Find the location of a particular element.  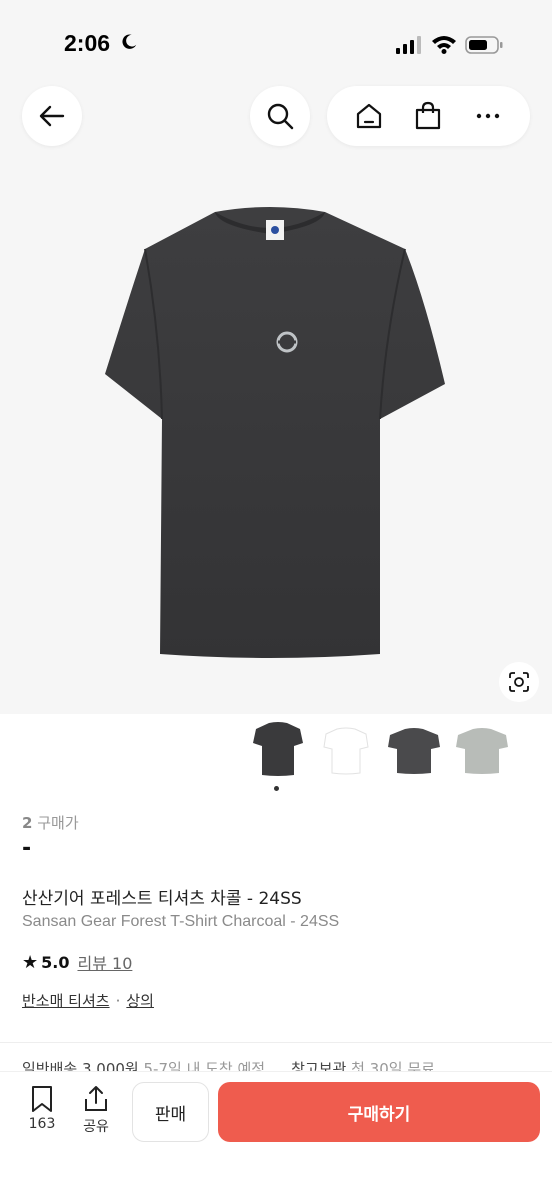

thumbnail-selected-indicator is located at coordinates (276, 788).